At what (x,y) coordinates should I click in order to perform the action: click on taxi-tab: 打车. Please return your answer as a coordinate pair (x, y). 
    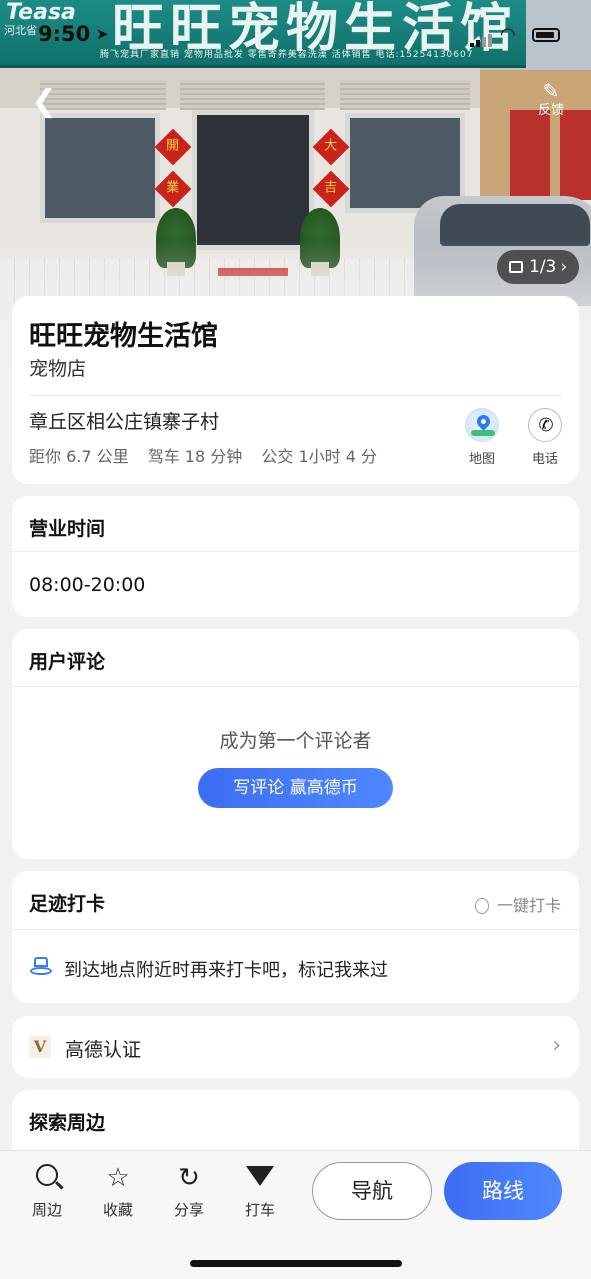
    Looking at the image, I should click on (260, 1191).